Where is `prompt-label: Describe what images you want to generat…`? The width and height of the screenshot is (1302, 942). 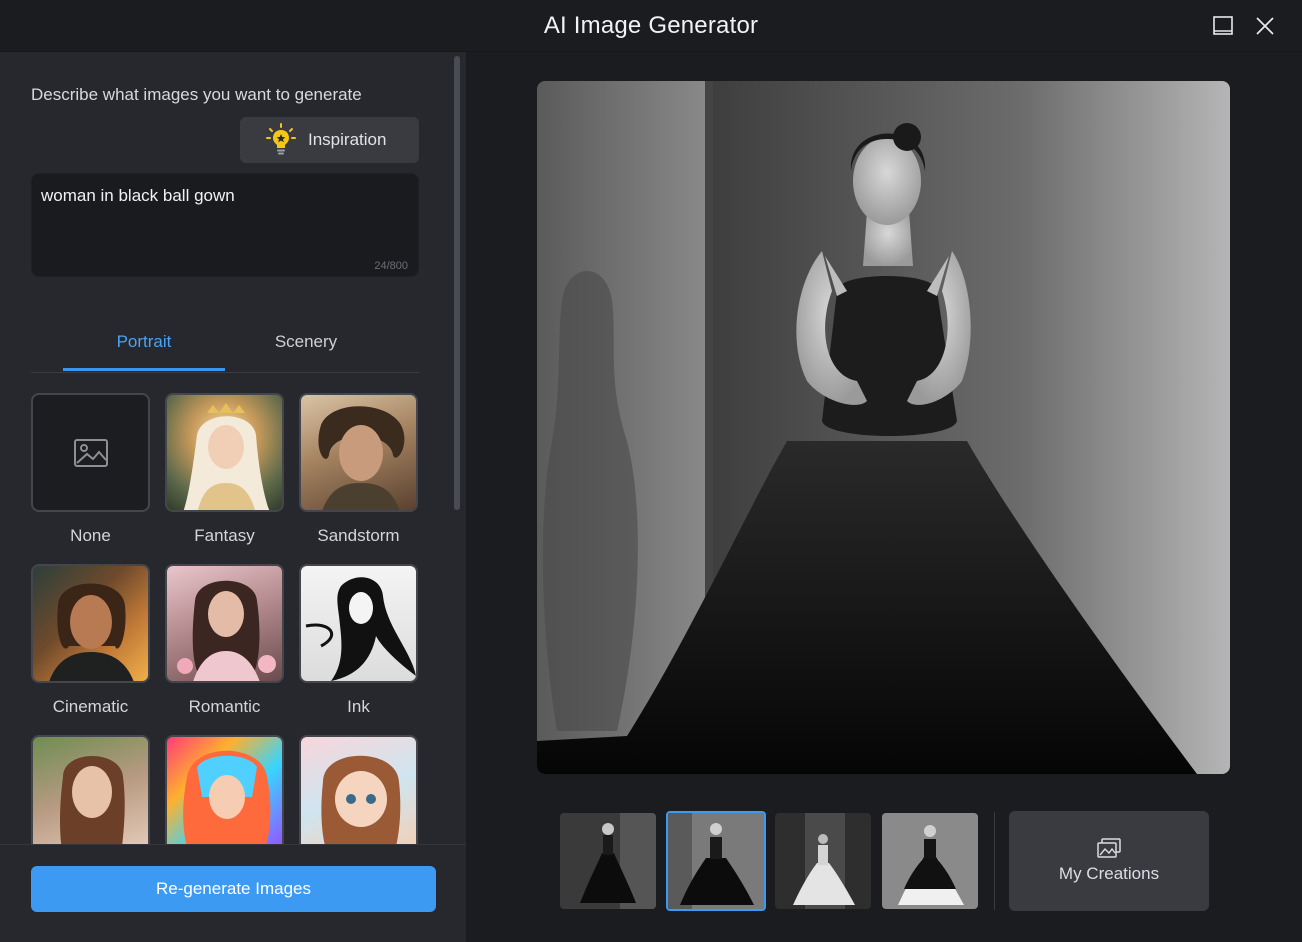 prompt-label: Describe what images you want to generat… is located at coordinates (196, 94).